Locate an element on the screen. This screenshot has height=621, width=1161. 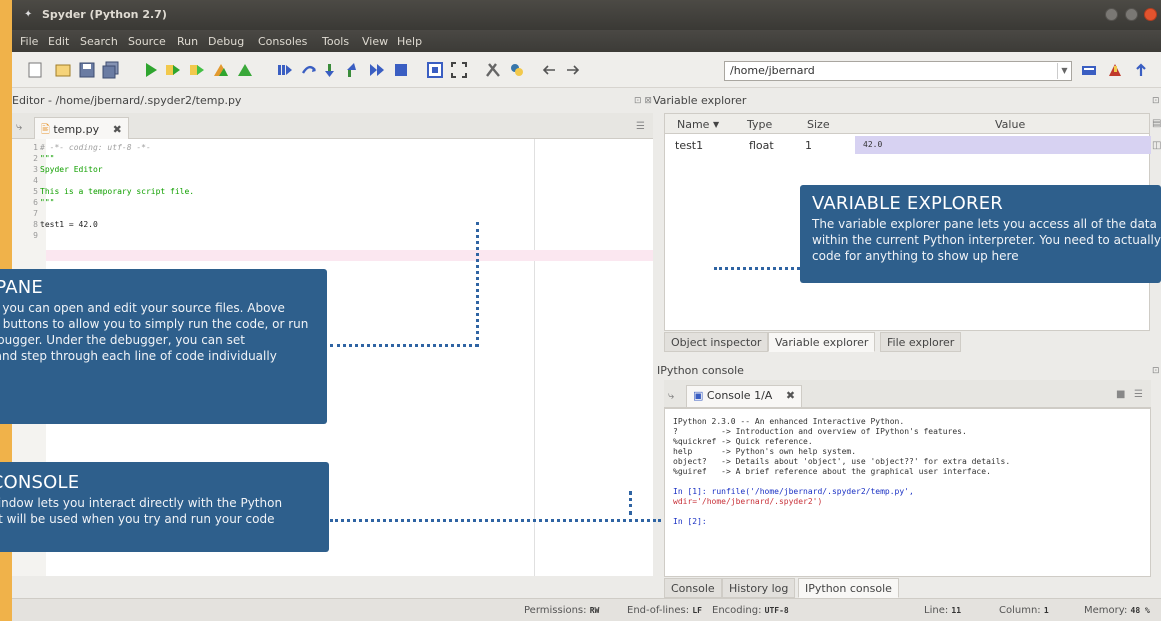
callout-title: VARIABLE EXPLORER is located at coordinates (907, 203).